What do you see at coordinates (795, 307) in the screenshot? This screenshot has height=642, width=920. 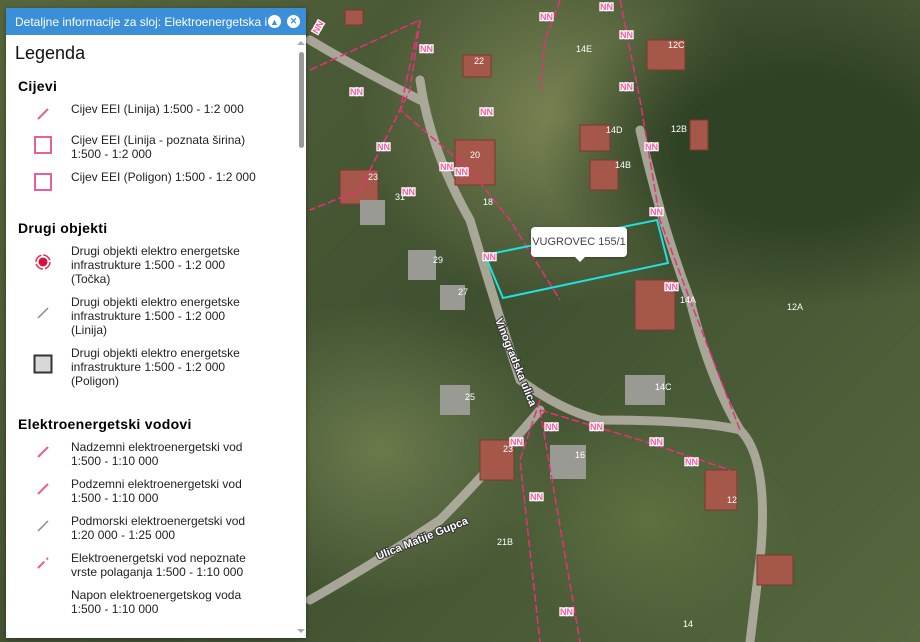 I see `svg-text: 12A` at bounding box center [795, 307].